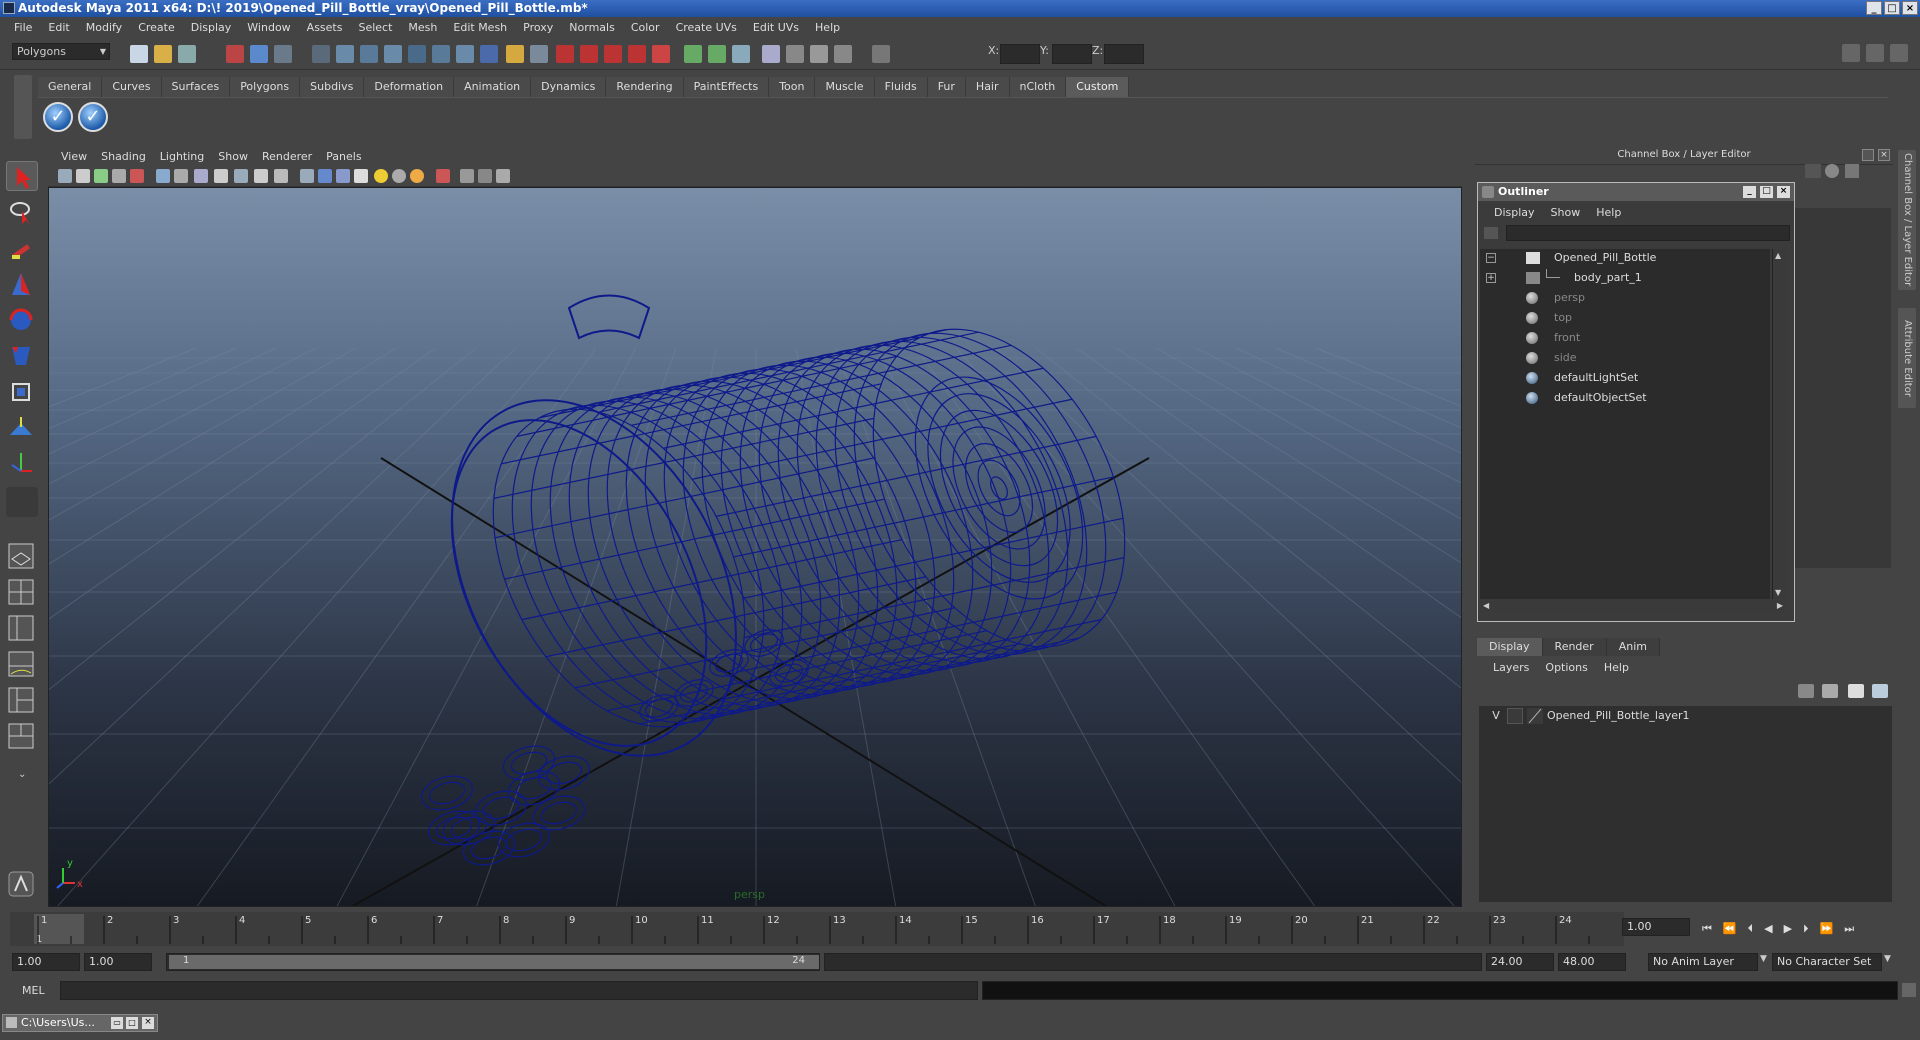  Describe the element at coordinates (819, 54) in the screenshot. I see `channel-box-toggle-icon` at that location.